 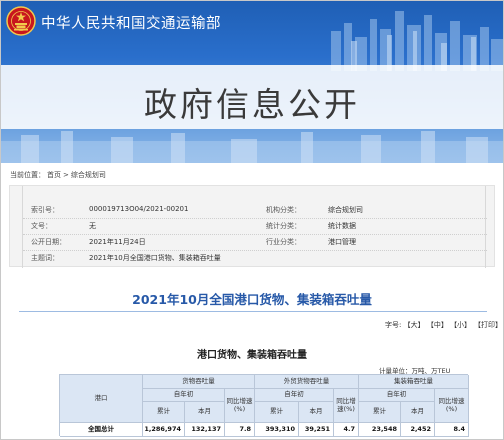 I want to click on meta-value: 000019713O04/2021-00201, so click(x=139, y=209).